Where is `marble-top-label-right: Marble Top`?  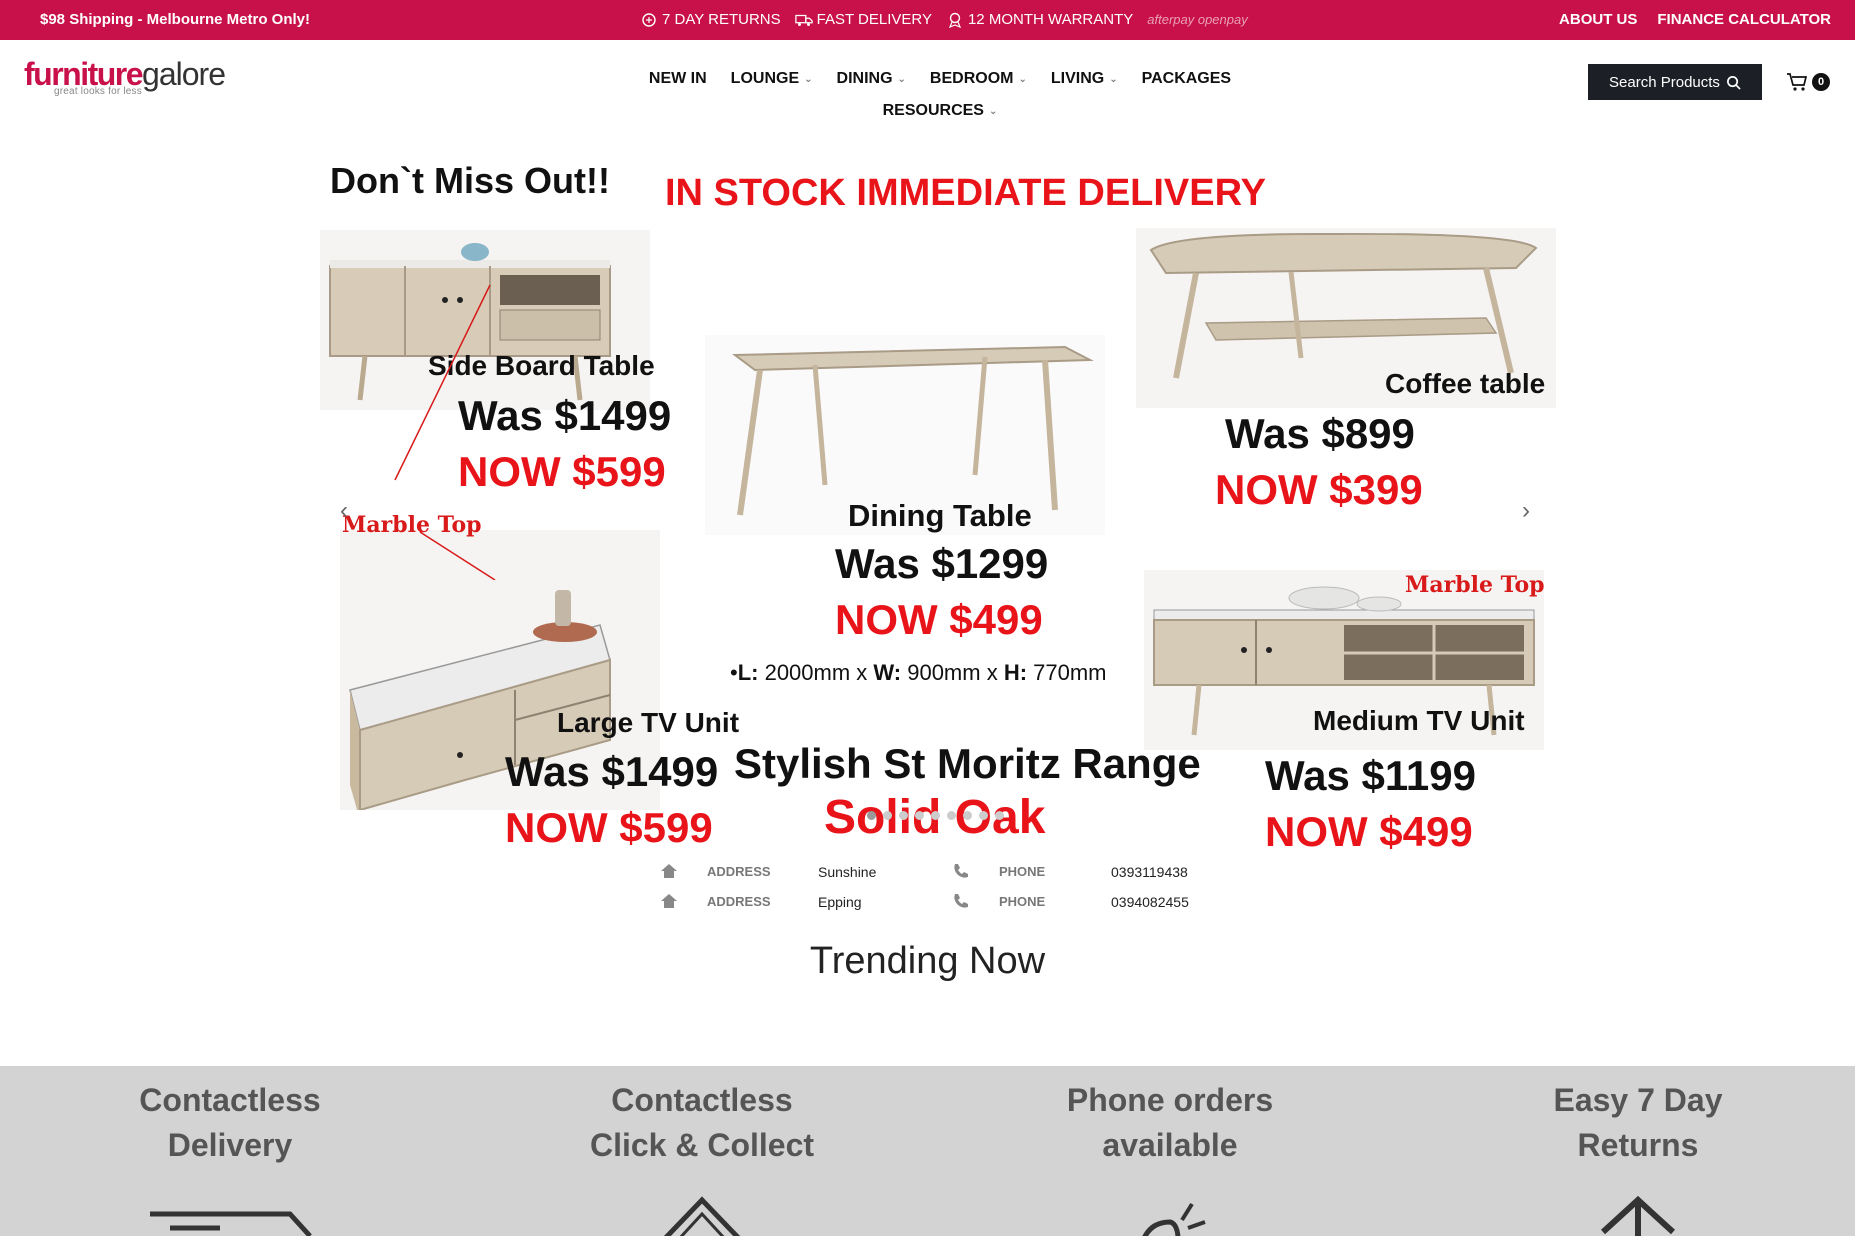 marble-top-label-right: Marble Top is located at coordinates (1475, 585).